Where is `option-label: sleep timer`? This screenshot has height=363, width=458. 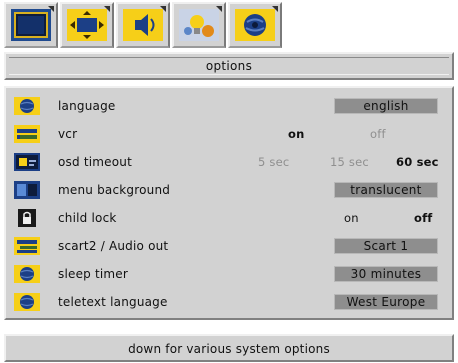 option-label: sleep timer is located at coordinates (93, 274).